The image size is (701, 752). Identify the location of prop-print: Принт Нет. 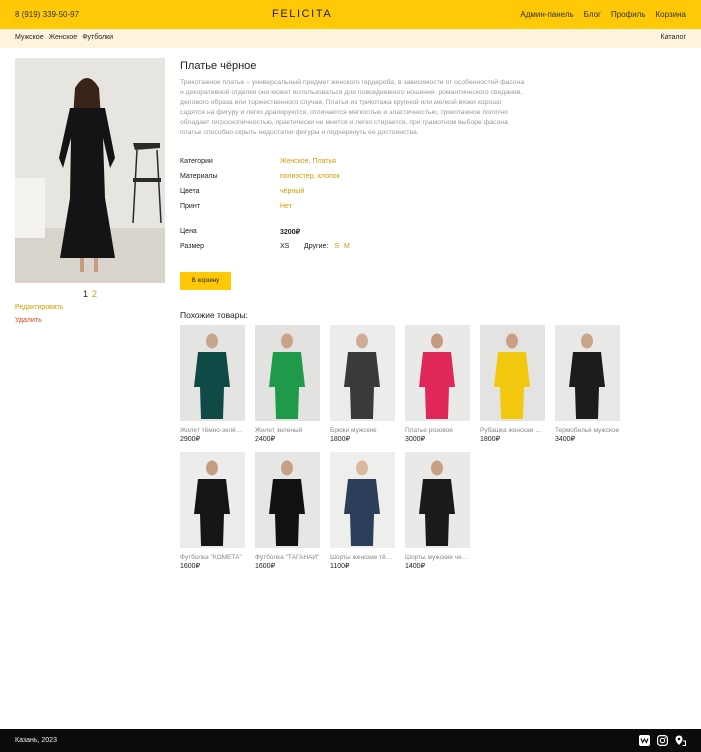
(260, 210).